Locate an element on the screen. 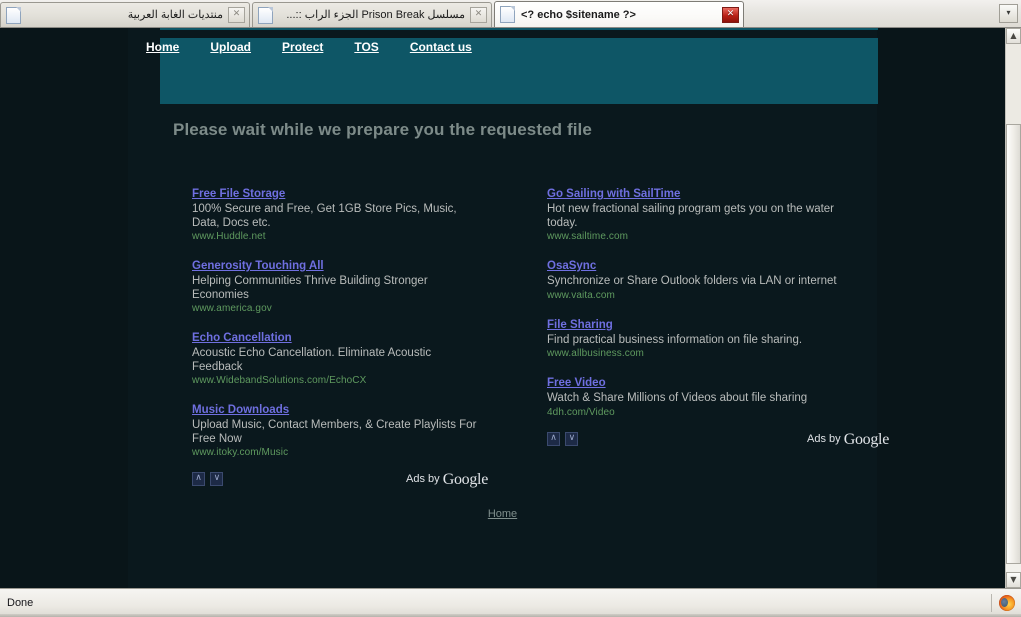 The height and width of the screenshot is (617, 1021). ads-footer-left: ∧ ∨ Ads by Google is located at coordinates (357, 482).